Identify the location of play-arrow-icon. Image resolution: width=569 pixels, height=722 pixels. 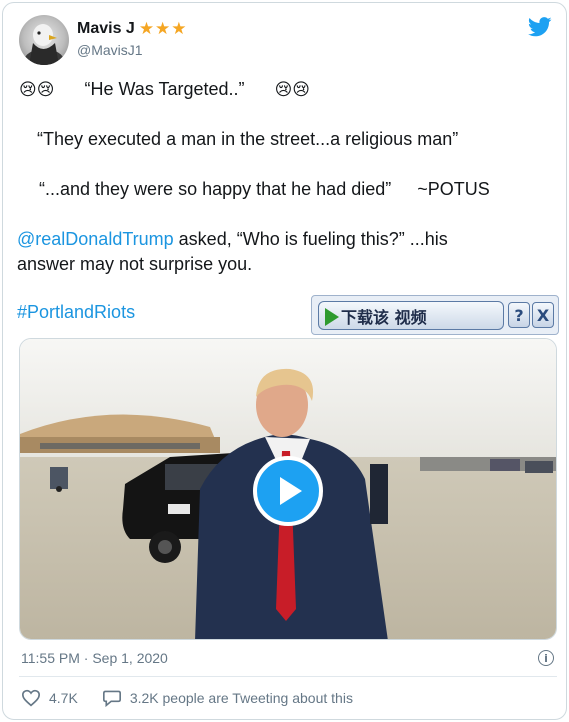
(332, 317).